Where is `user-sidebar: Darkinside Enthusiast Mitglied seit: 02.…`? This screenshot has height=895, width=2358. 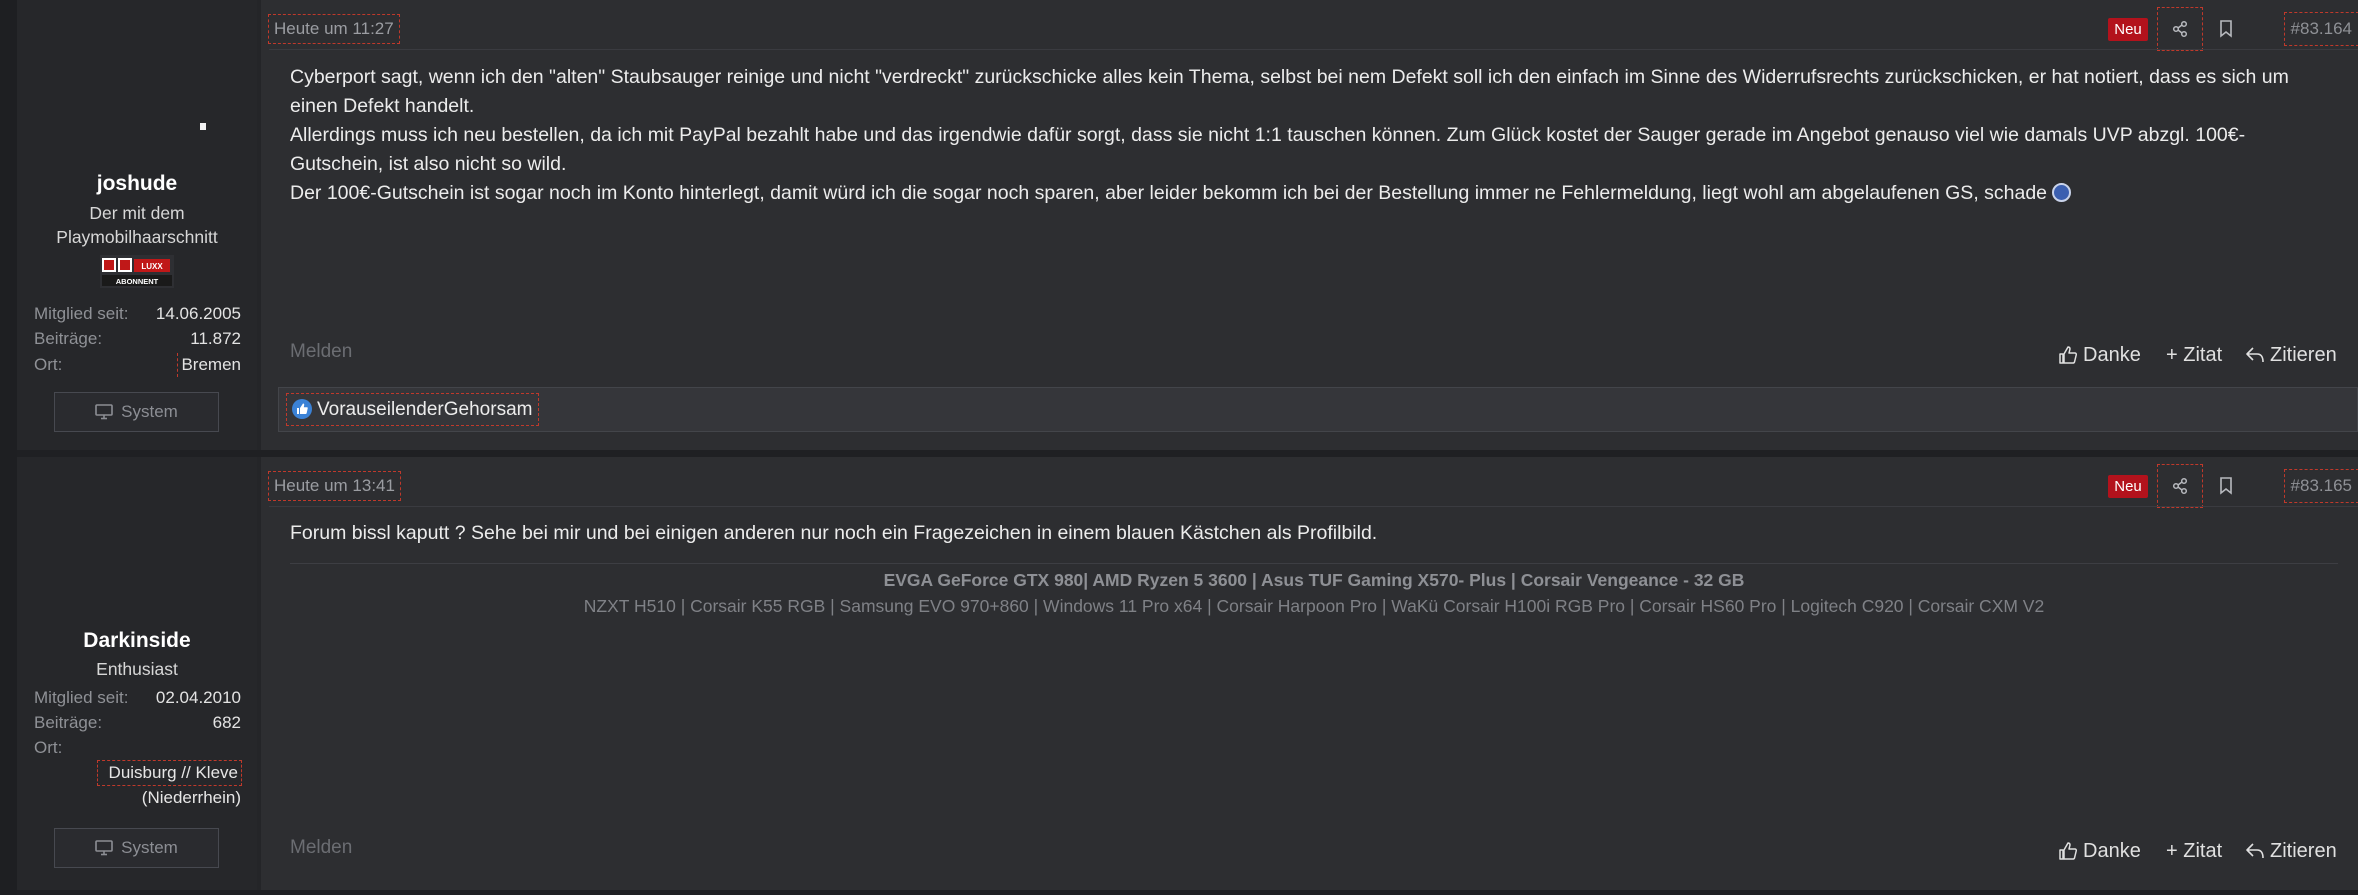 user-sidebar: Darkinside Enthusiast Mitglied seit: 02.… is located at coordinates (137, 673).